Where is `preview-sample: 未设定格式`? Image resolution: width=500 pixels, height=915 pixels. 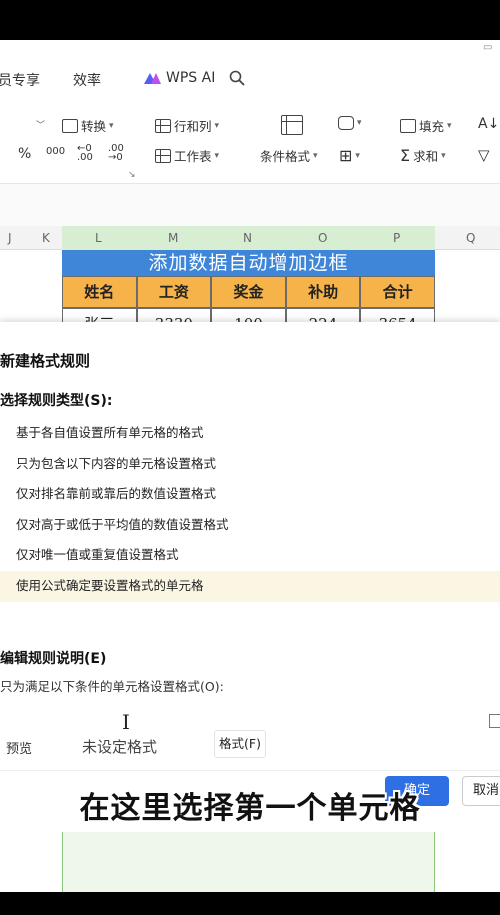
preview-sample: 未设定格式 is located at coordinates (120, 747).